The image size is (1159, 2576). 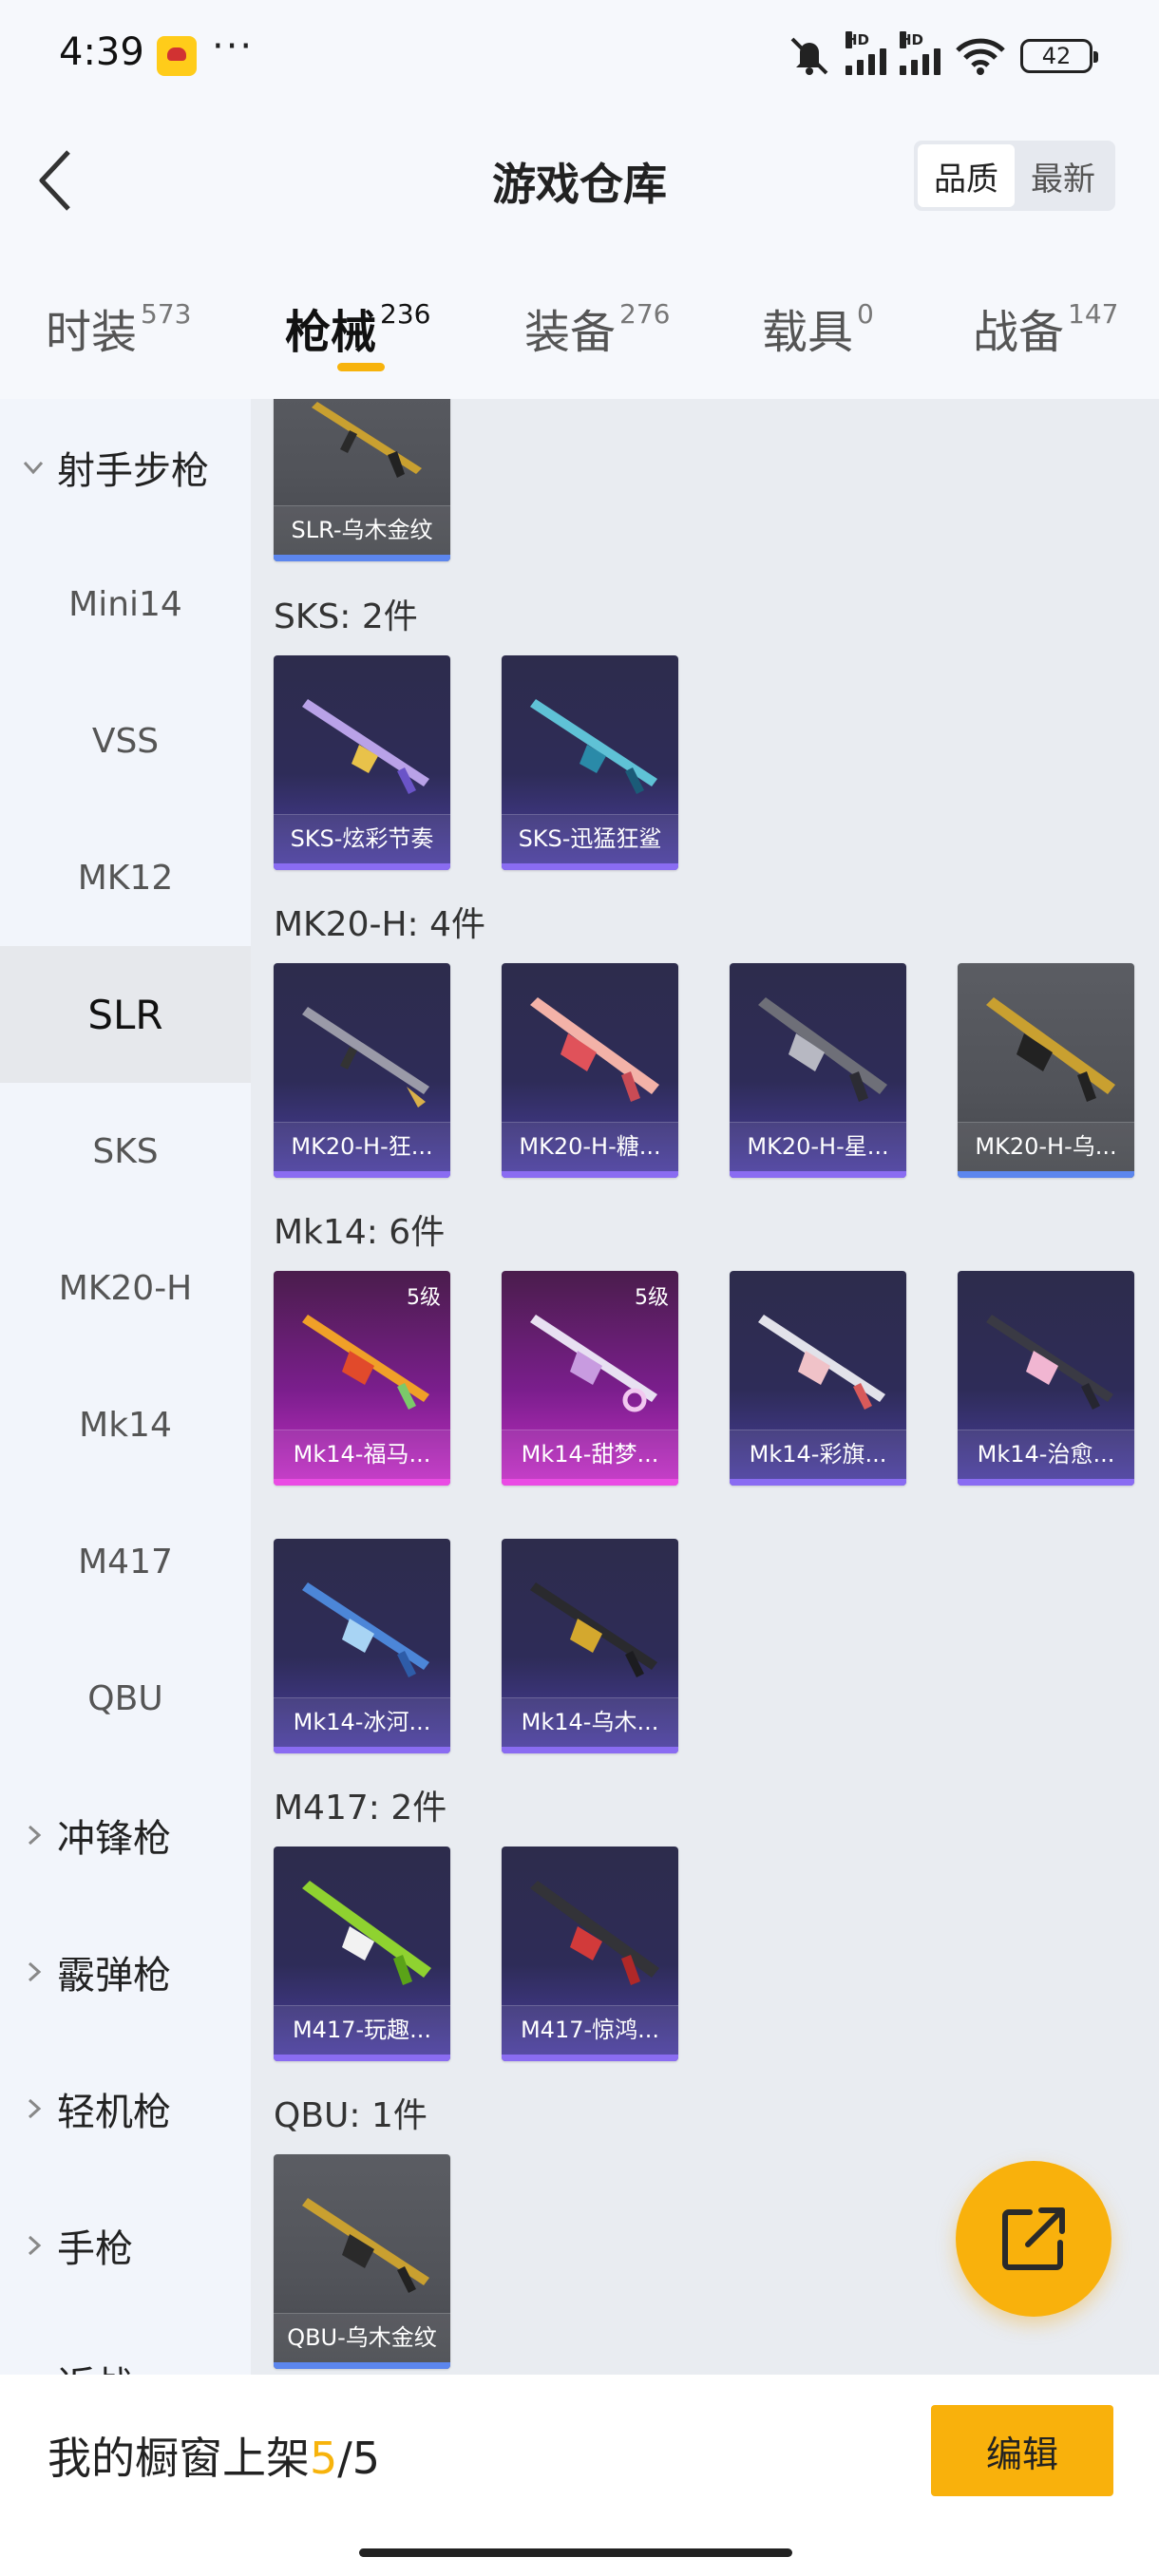 I want to click on sidebar-group-marksman-rifles: 射手步枪, so click(x=125, y=467).